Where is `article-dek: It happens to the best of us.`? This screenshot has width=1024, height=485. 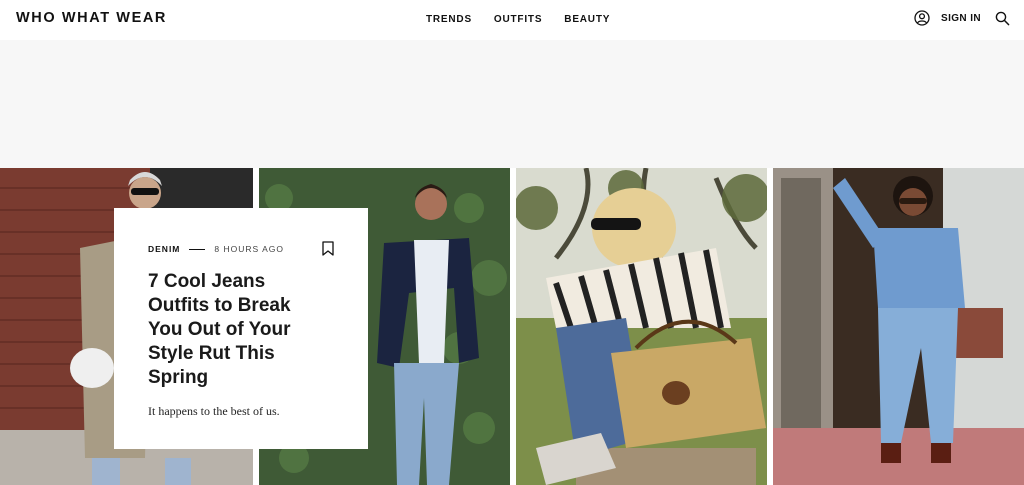 article-dek: It happens to the best of us. is located at coordinates (214, 411).